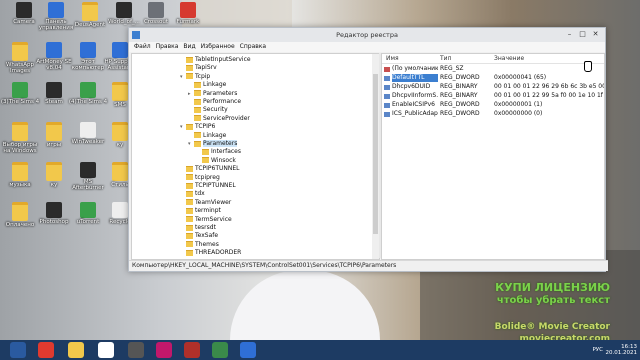 The height and width of the screenshot is (360, 640). Describe the element at coordinates (218, 47) in the screenshot. I see `menu-favorites: Избранное` at that location.